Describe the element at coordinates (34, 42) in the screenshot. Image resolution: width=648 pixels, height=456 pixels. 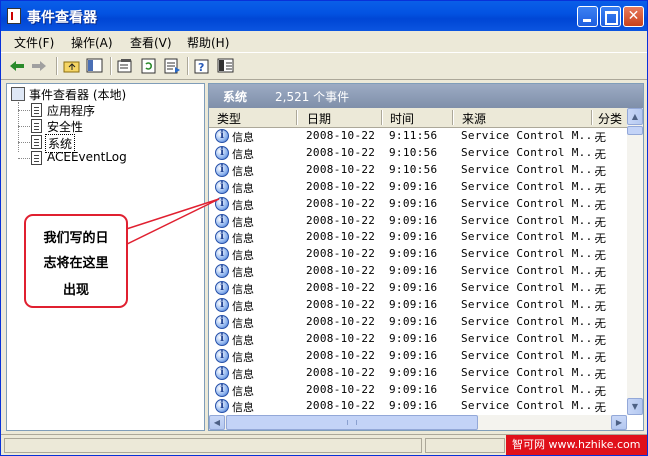
I see `menu-file: 文件(F)` at that location.